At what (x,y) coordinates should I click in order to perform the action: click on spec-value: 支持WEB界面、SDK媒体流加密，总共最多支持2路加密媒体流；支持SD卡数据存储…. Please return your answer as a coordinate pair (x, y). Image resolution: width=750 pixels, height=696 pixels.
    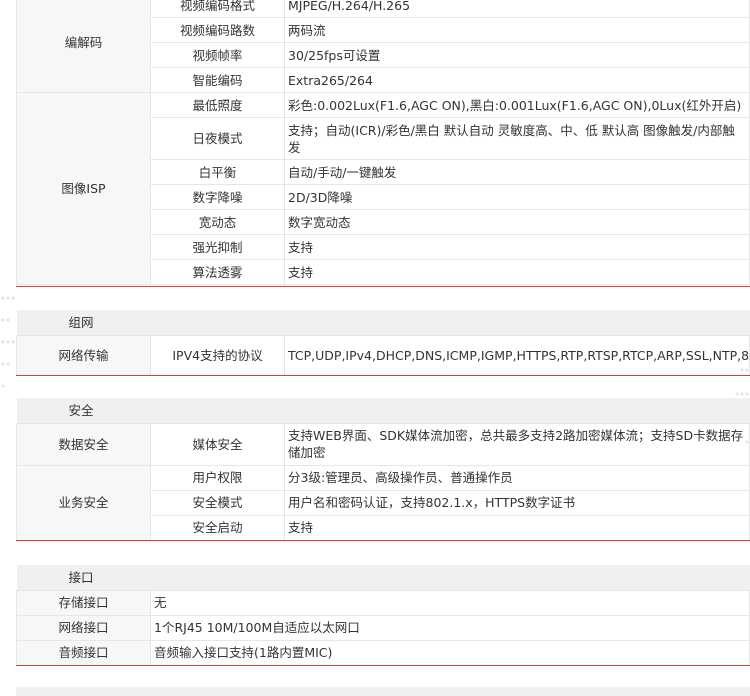
    Looking at the image, I should click on (517, 444).